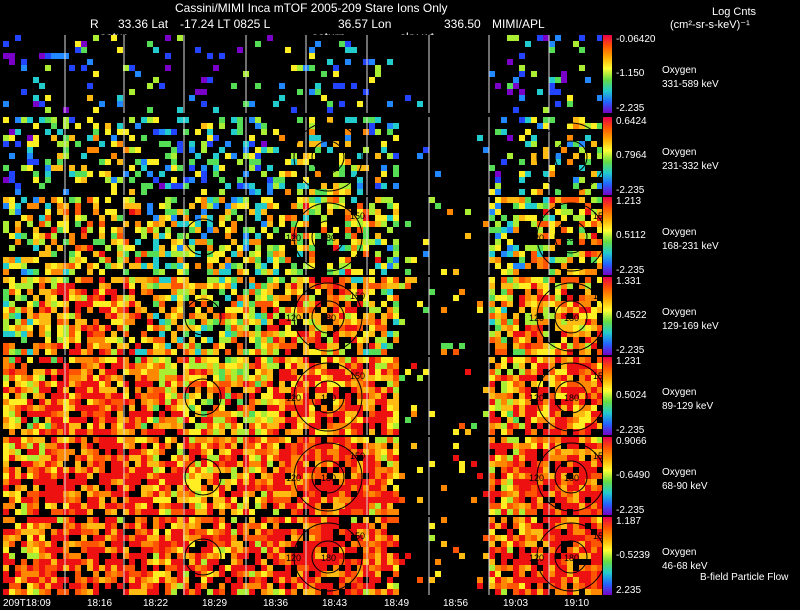 The height and width of the screenshot is (610, 800). I want to click on heatmap-panel-5: 120150180120150180, so click(302, 476).